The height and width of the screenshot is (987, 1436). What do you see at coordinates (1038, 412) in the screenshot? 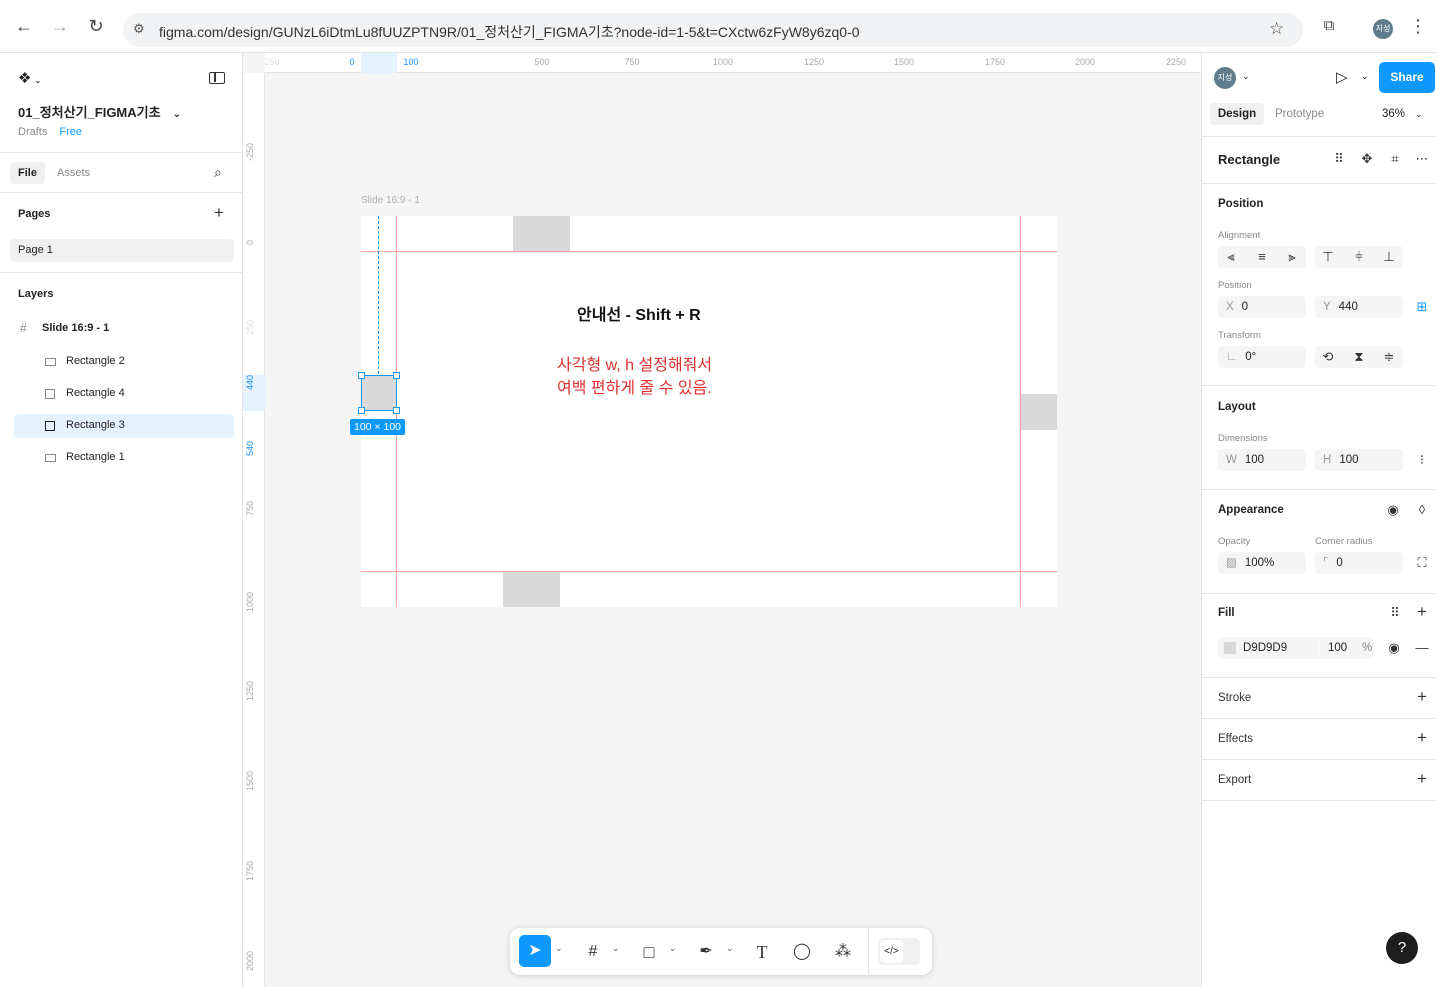
I see `rectangle-right` at bounding box center [1038, 412].